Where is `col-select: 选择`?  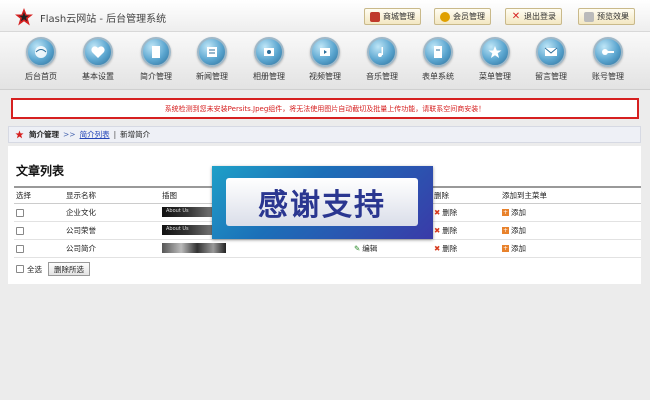
col-select: 选择 is located at coordinates (39, 195).